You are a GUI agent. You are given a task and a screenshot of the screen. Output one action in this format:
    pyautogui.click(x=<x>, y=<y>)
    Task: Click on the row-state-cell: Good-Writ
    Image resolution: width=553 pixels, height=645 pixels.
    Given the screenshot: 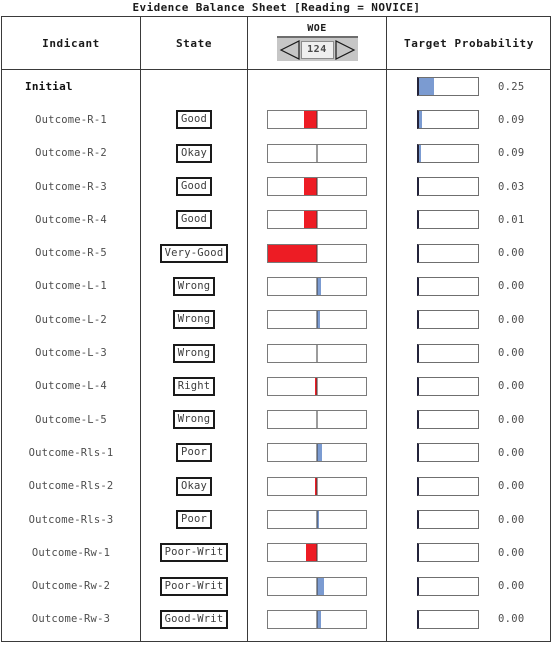 What is the action you would take?
    pyautogui.click(x=194, y=619)
    